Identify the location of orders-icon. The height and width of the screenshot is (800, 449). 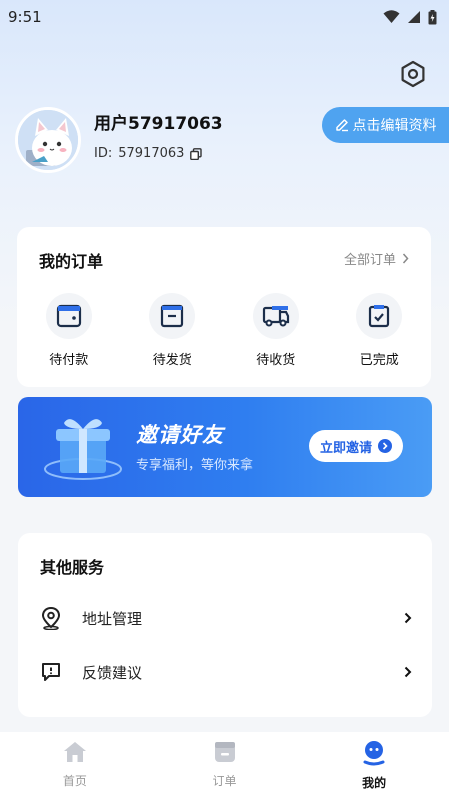
(224, 752).